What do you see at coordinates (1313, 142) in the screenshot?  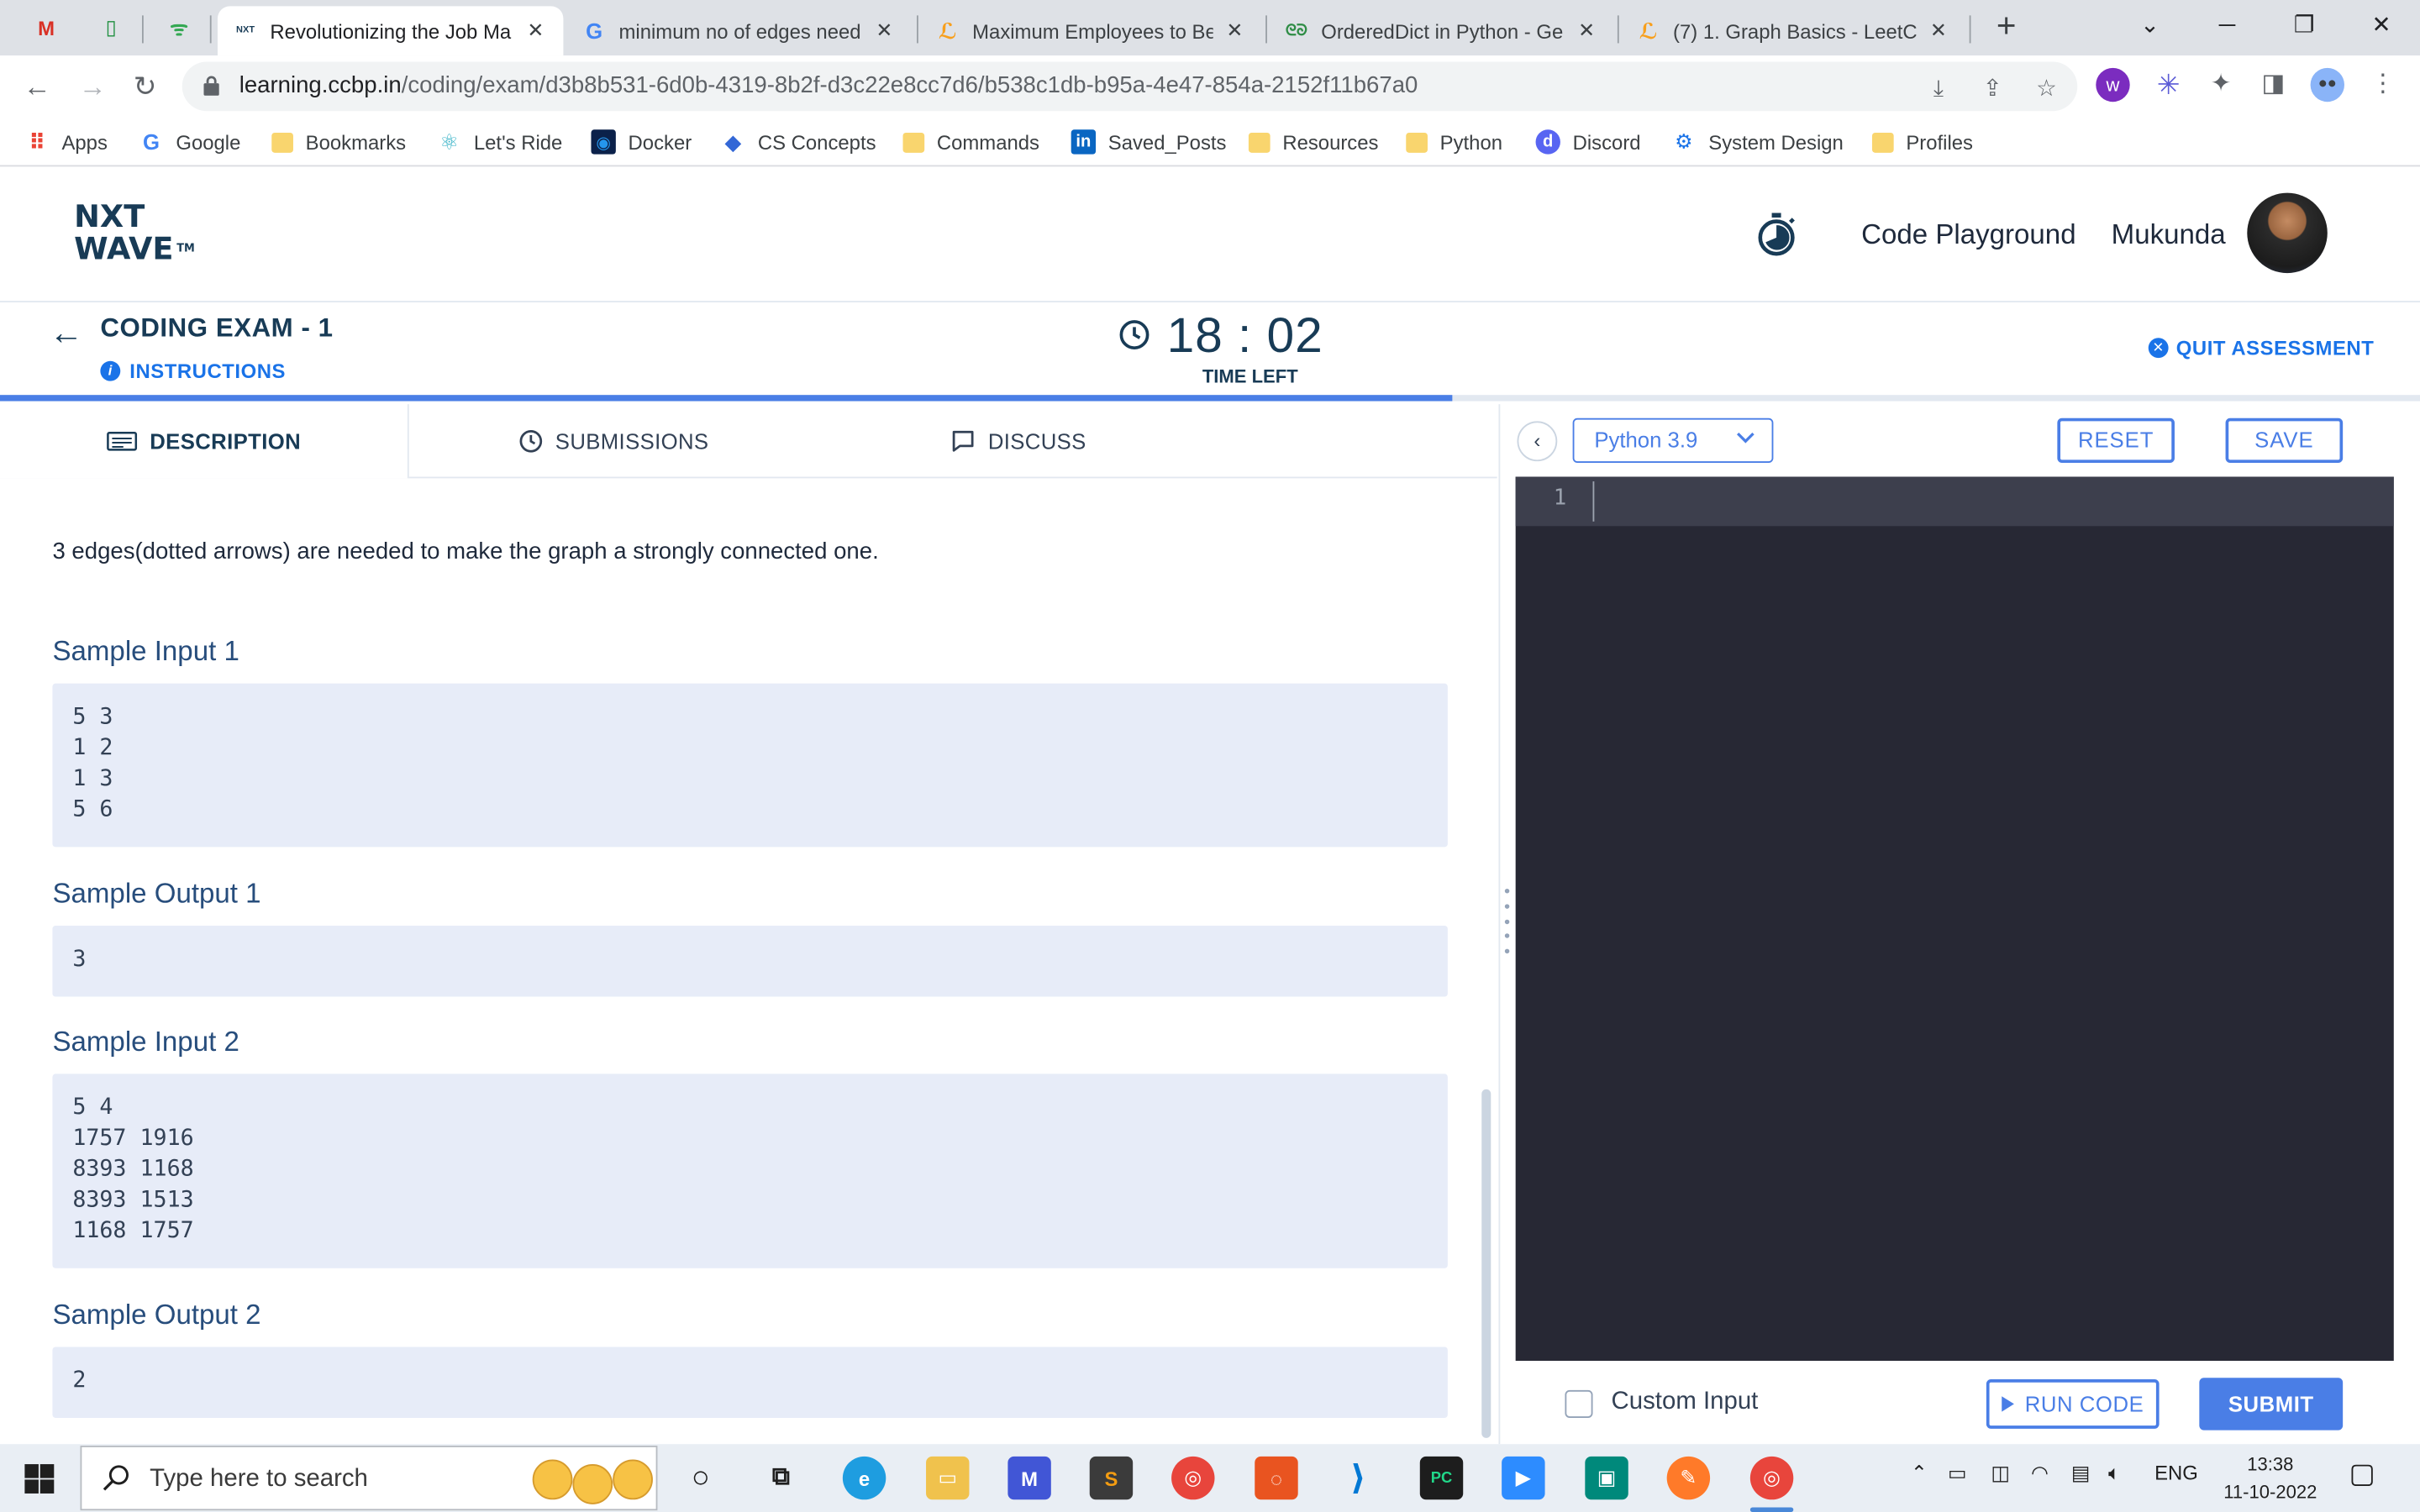 I see `bookmark-resources-folder: Resources` at bounding box center [1313, 142].